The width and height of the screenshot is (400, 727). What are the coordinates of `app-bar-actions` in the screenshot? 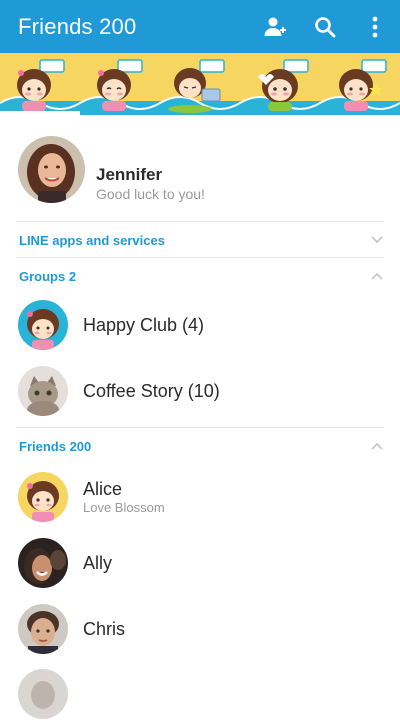 It's located at (325, 26).